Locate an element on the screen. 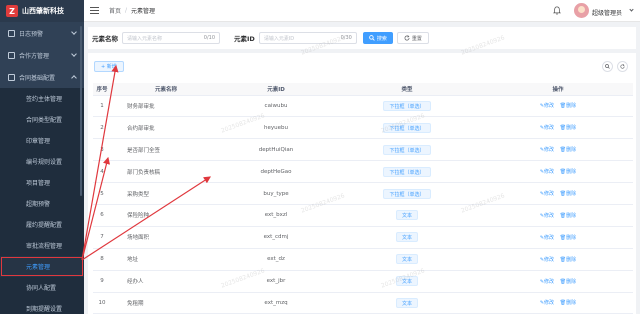 The width and height of the screenshot is (640, 314). element-id-label: 元素ID is located at coordinates (244, 39).